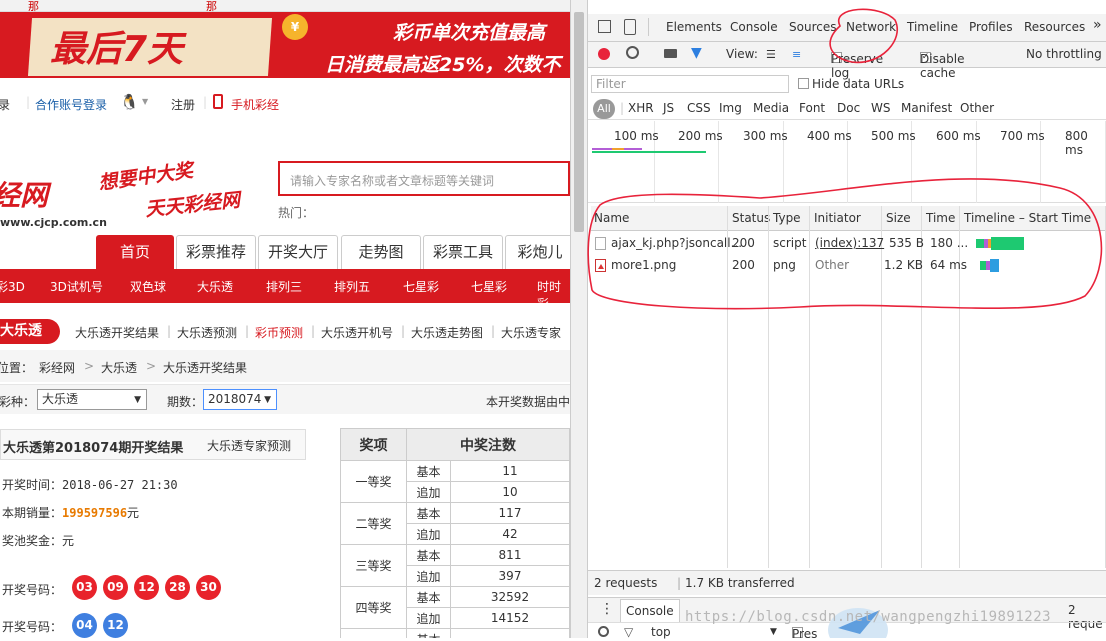 This screenshot has width=1106, height=641. What do you see at coordinates (119, 367) in the screenshot?
I see `breadcrumb-item: 大乐透` at bounding box center [119, 367].